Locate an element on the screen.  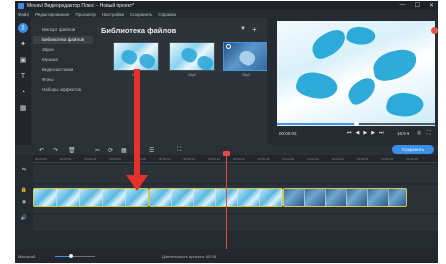
category-backgrounds: Фоны is located at coordinates (63, 80).